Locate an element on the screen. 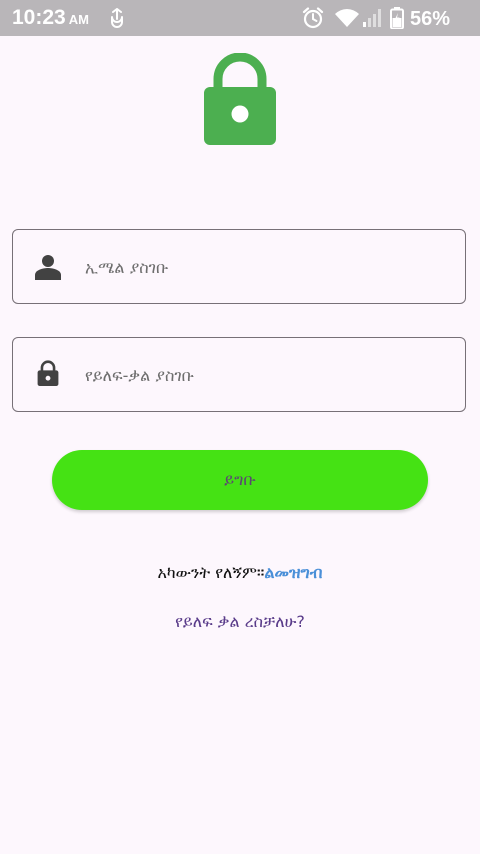 The height and width of the screenshot is (854, 480). password-field is located at coordinates (239, 374).